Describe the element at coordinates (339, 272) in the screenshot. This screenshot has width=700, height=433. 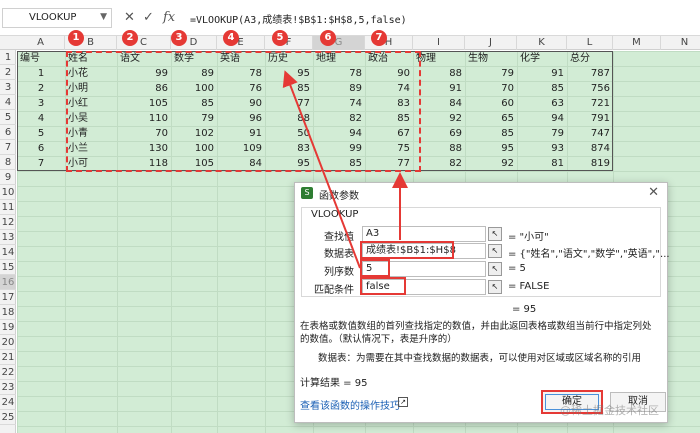
I see `arg-label: 列序数` at that location.